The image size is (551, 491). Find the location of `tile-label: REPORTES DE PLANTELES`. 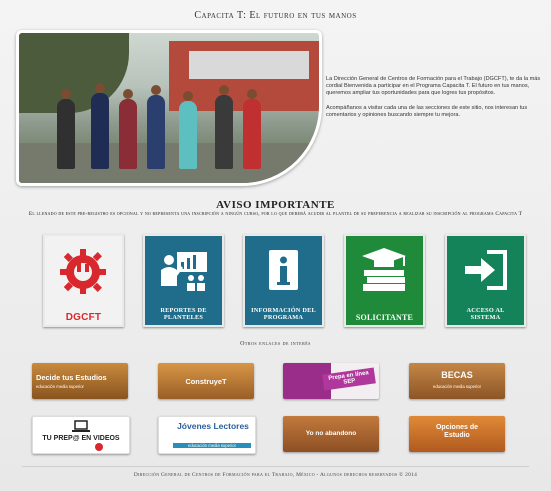

tile-label: REPORTES DE PLANTELES is located at coordinates (183, 314).